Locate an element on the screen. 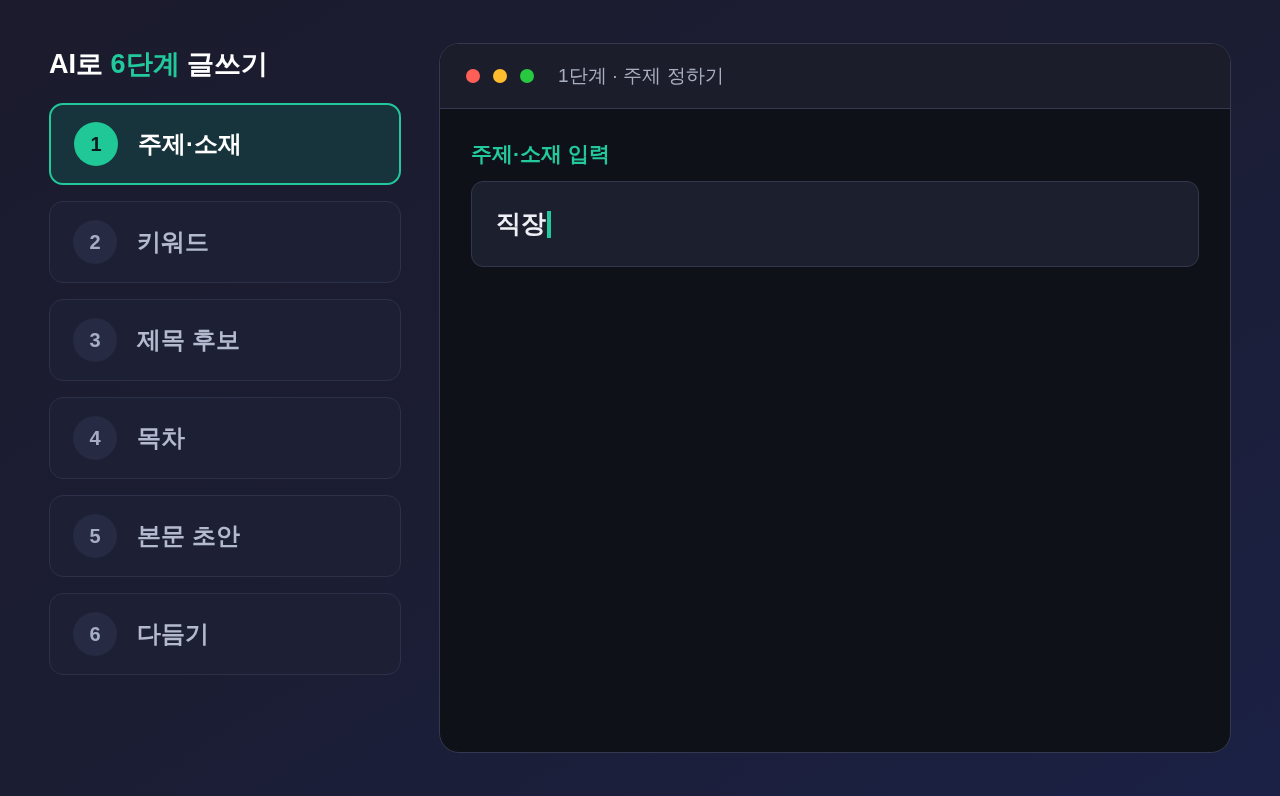 Image resolution: width=1280 pixels, height=796 pixels. step-number: 6 is located at coordinates (95, 634).